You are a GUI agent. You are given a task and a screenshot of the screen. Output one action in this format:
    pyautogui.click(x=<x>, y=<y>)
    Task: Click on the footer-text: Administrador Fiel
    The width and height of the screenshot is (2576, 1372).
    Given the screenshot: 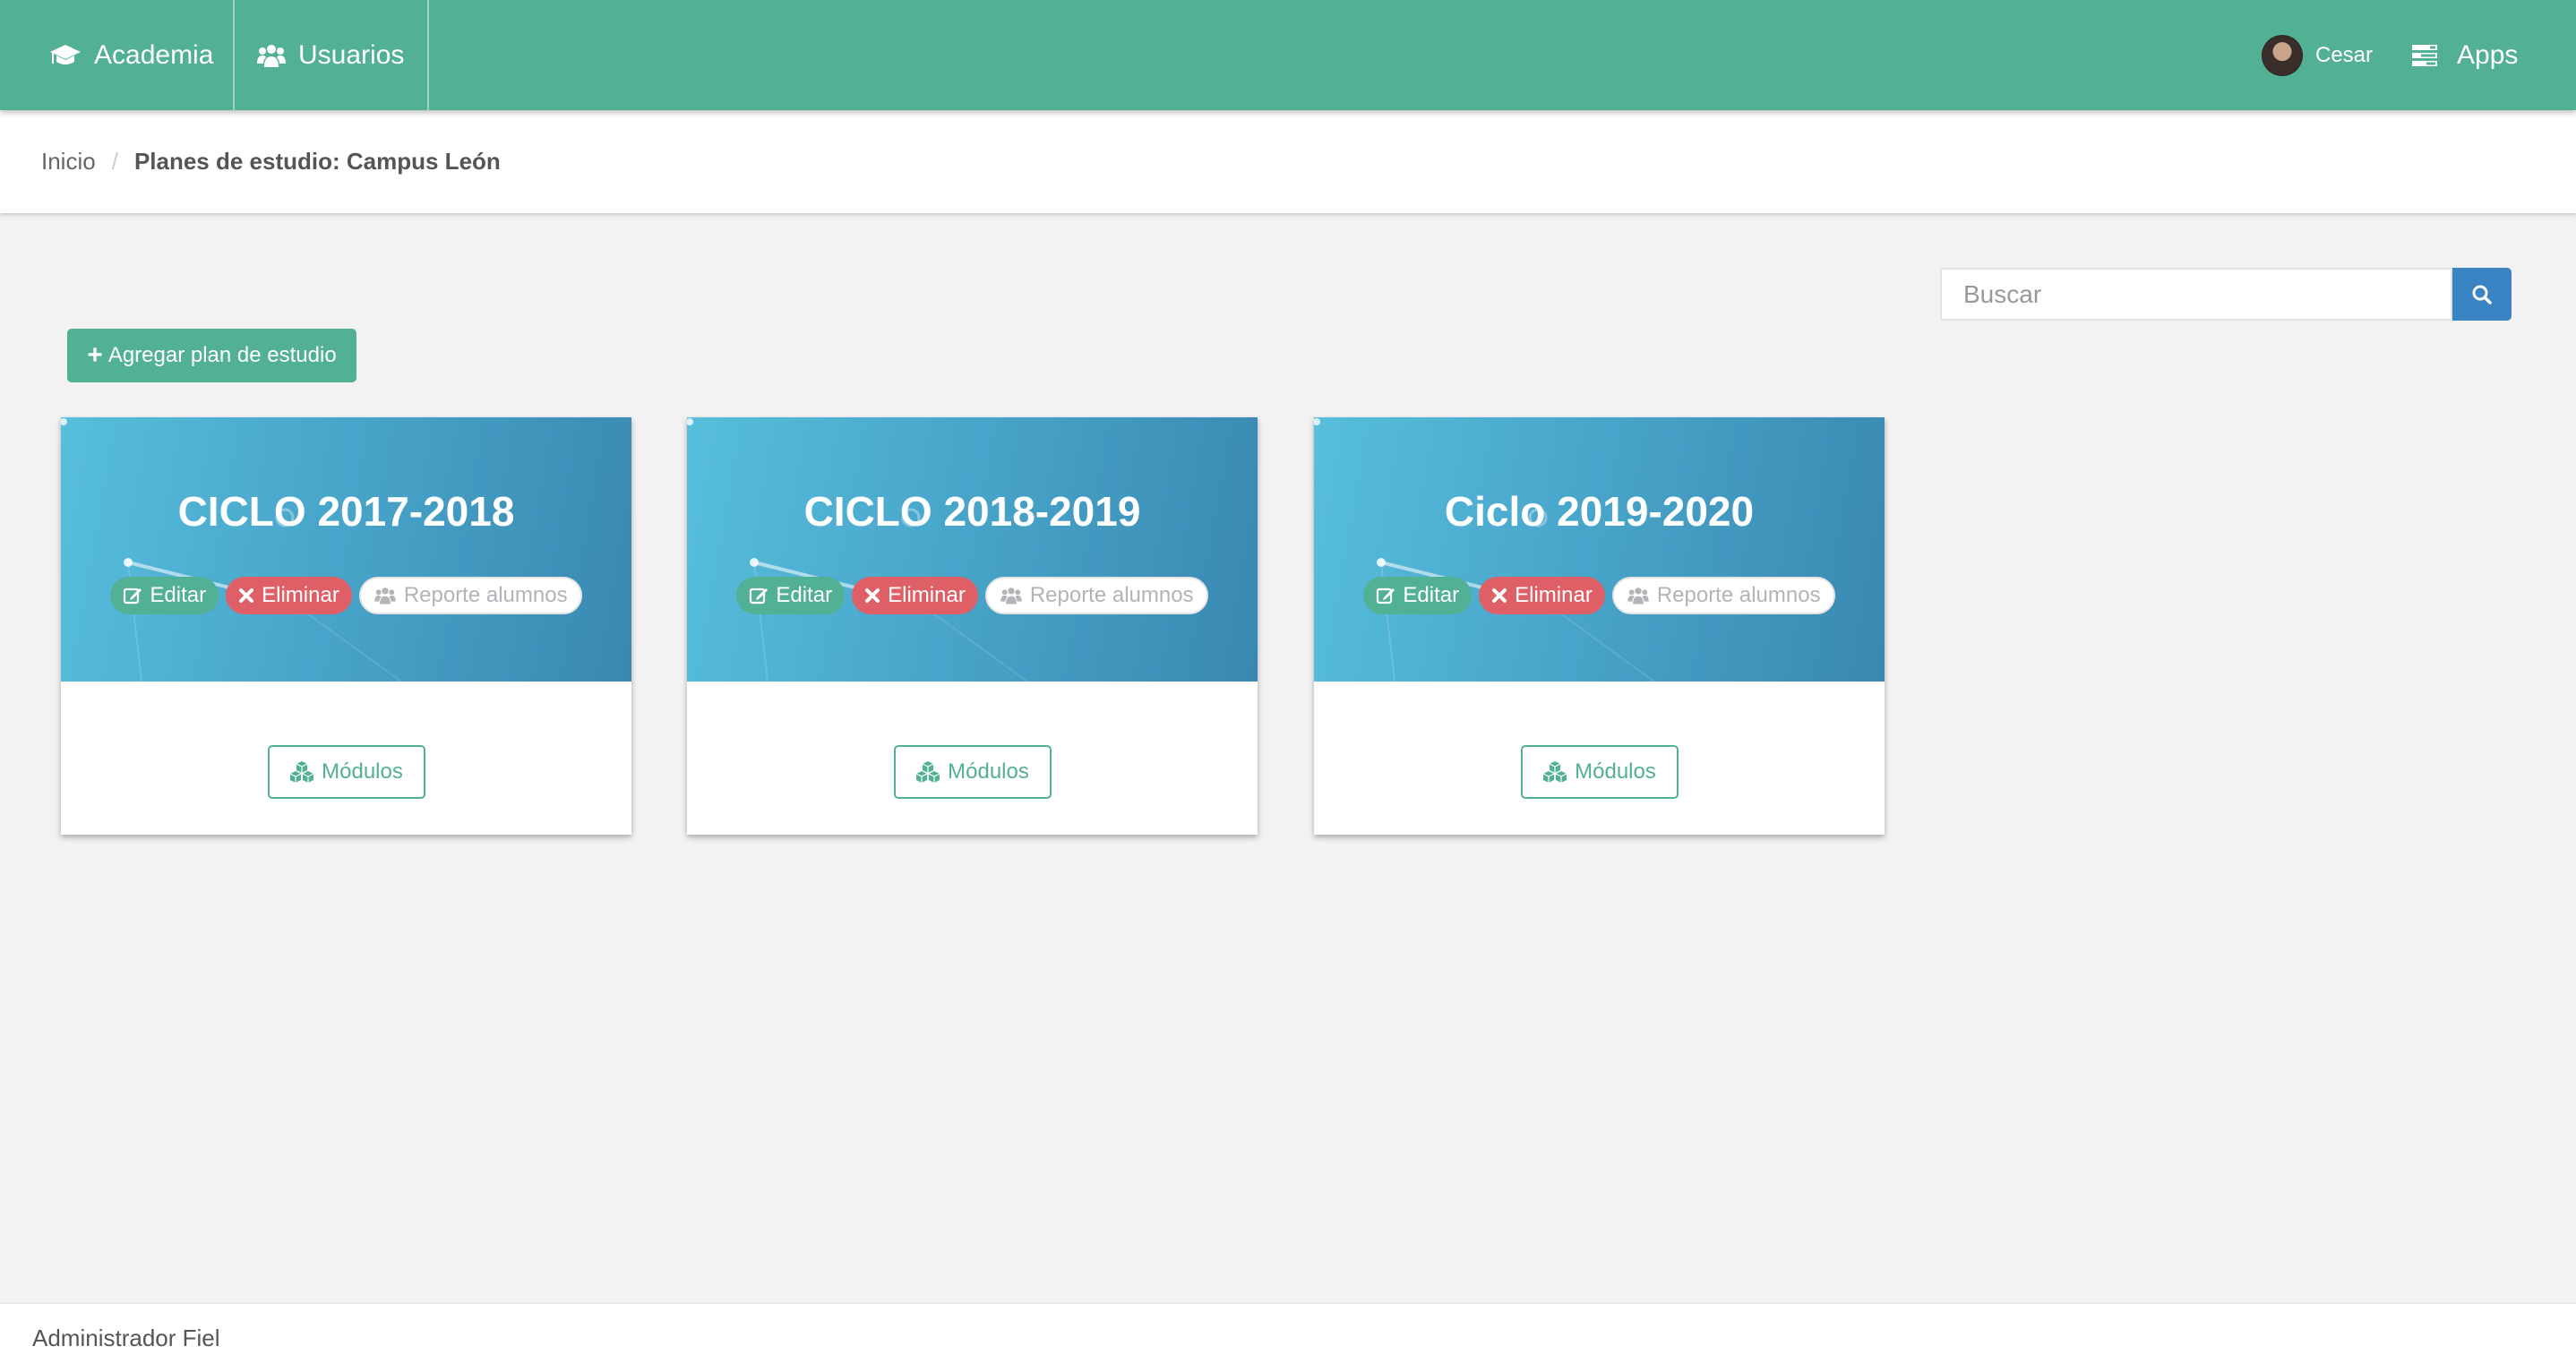 What is the action you would take?
    pyautogui.click(x=126, y=1337)
    